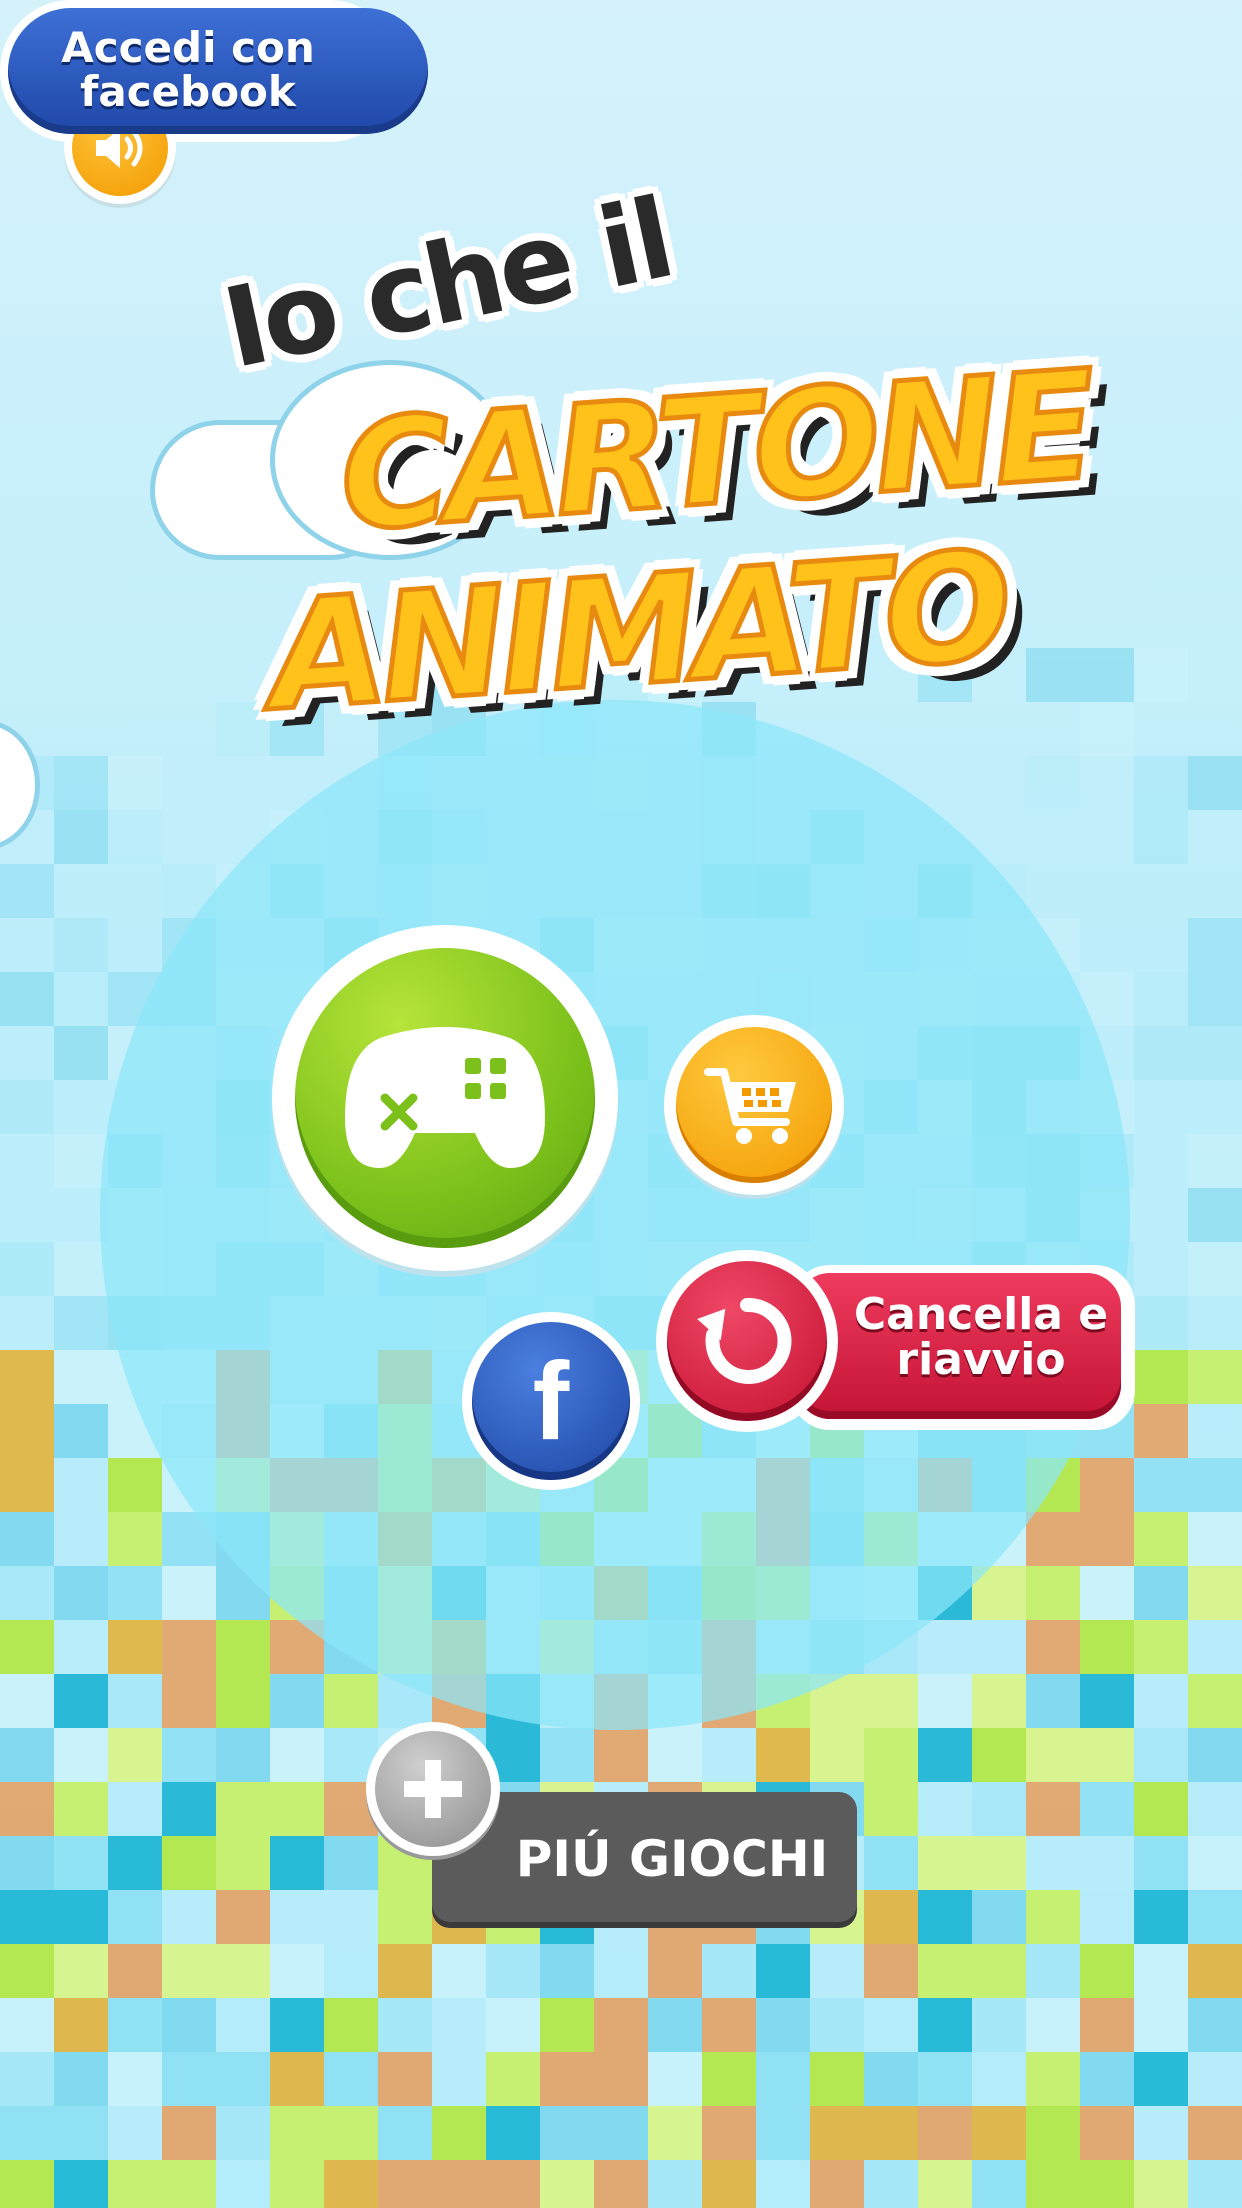  I want to click on play-button, so click(445, 1098).